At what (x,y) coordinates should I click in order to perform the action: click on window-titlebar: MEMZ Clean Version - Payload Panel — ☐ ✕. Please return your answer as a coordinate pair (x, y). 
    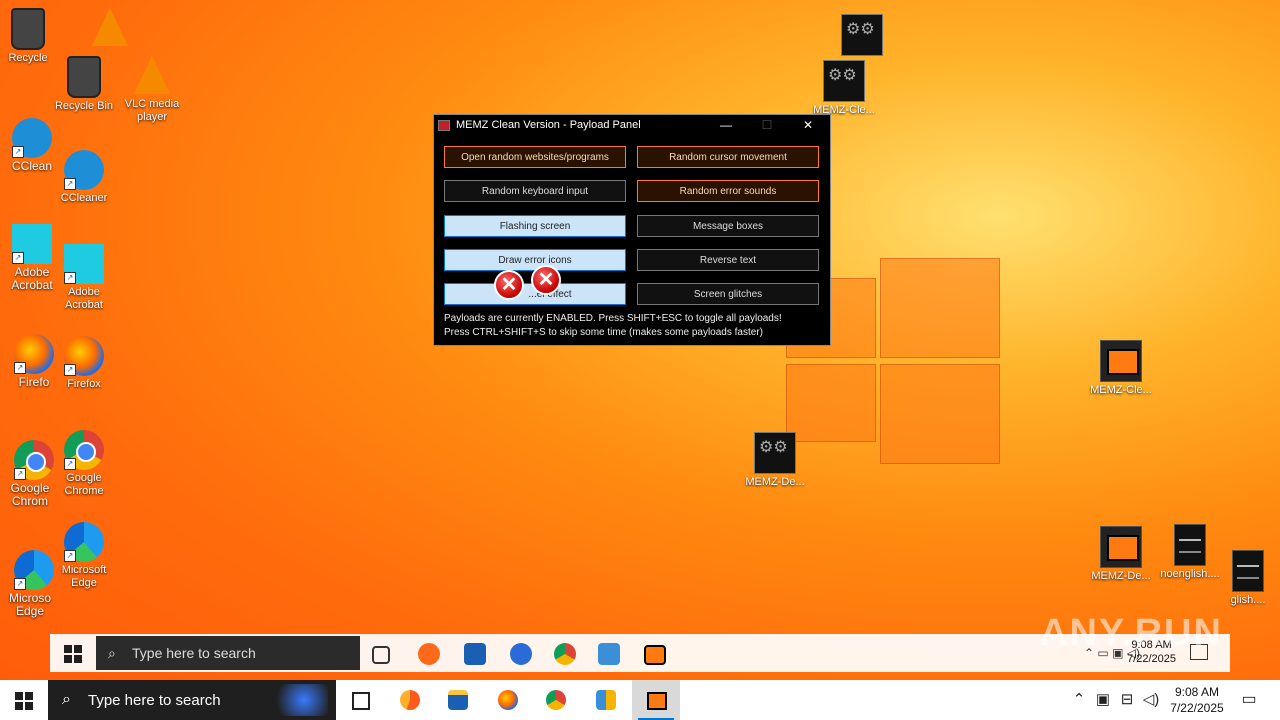
    Looking at the image, I should click on (632, 125).